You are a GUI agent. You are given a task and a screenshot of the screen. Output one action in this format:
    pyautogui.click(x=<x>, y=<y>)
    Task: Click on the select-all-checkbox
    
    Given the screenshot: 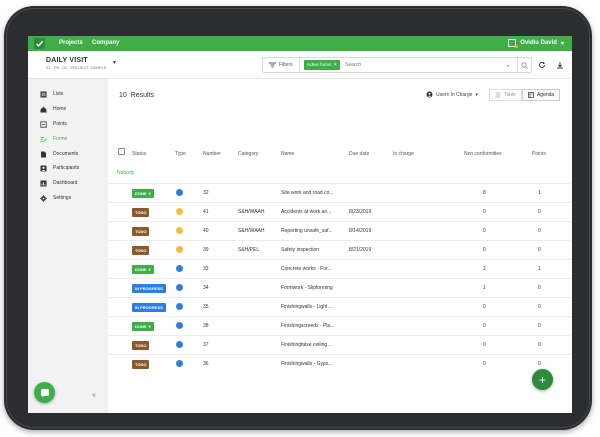 What is the action you would take?
    pyautogui.click(x=121, y=151)
    